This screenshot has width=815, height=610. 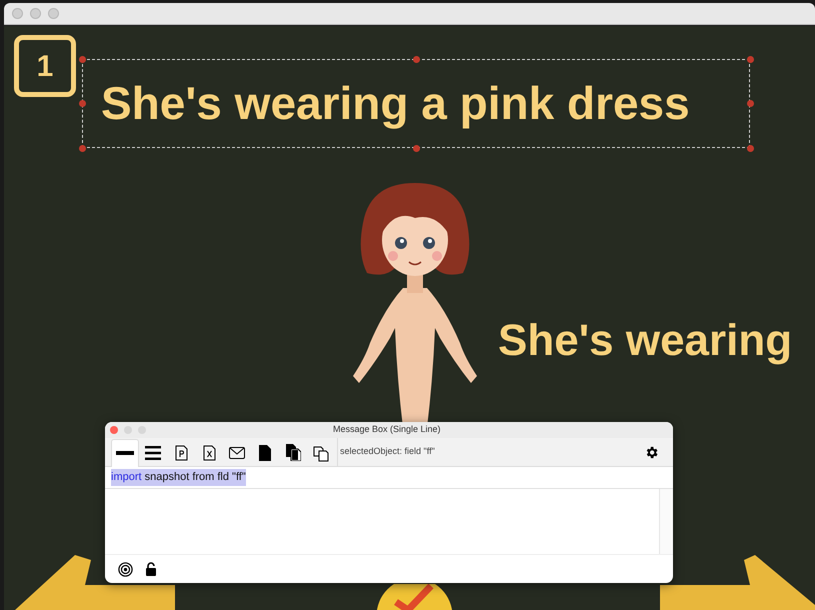 What do you see at coordinates (387, 451) in the screenshot?
I see `selected-object-label: selectedObject: field "ff"` at bounding box center [387, 451].